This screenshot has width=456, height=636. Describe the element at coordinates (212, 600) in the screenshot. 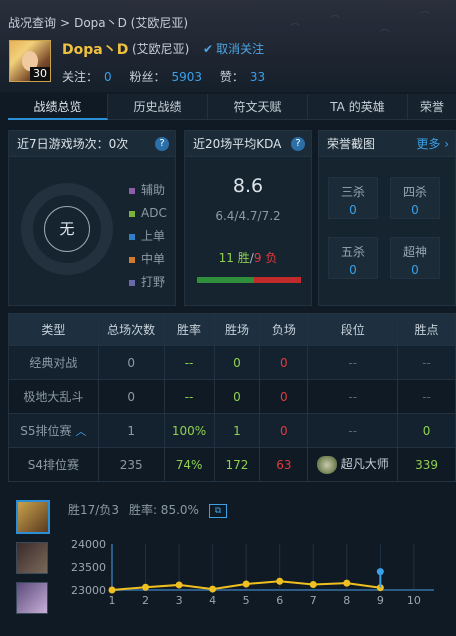

I see `x-tick-label: 4` at that location.